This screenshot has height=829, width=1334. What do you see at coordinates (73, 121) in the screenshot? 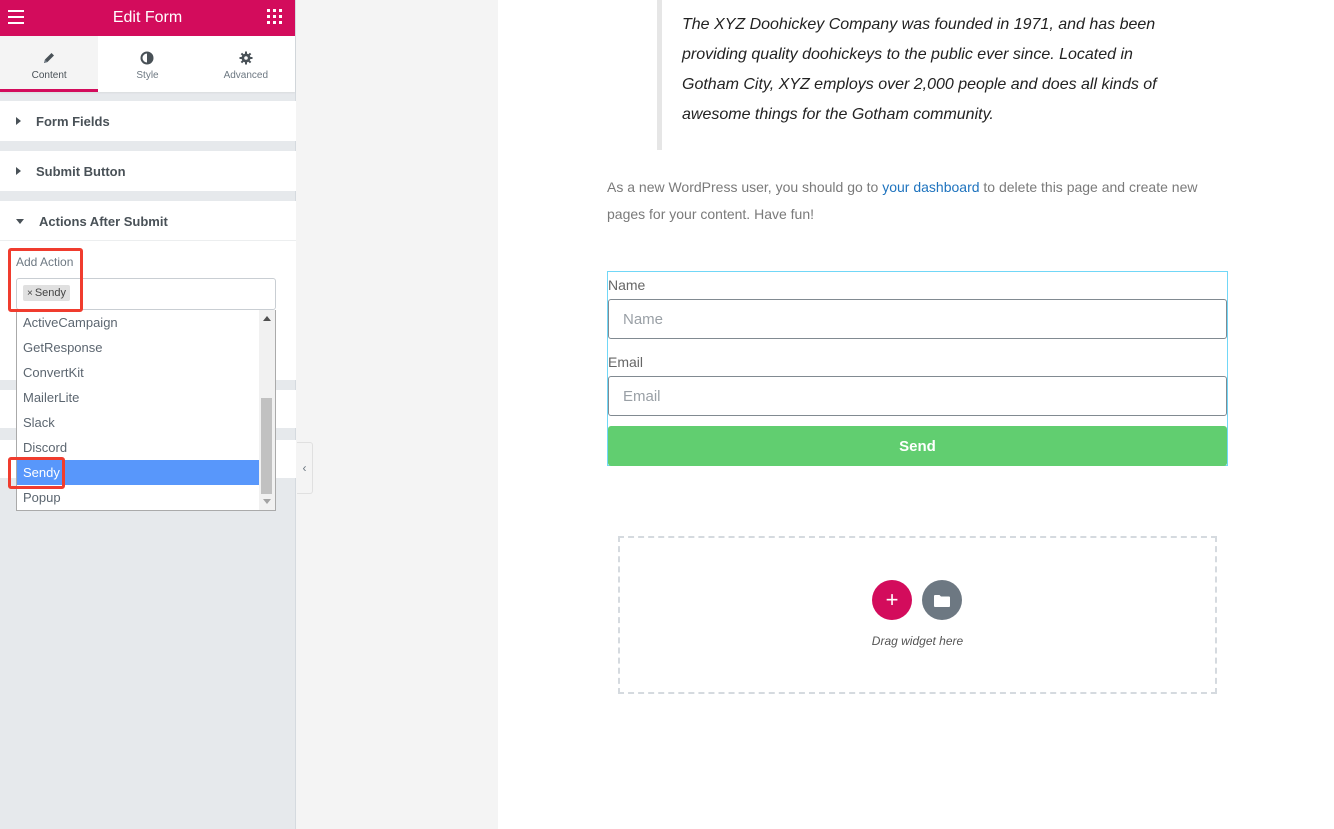
I see `section-form-fields-label: Form Fields` at bounding box center [73, 121].